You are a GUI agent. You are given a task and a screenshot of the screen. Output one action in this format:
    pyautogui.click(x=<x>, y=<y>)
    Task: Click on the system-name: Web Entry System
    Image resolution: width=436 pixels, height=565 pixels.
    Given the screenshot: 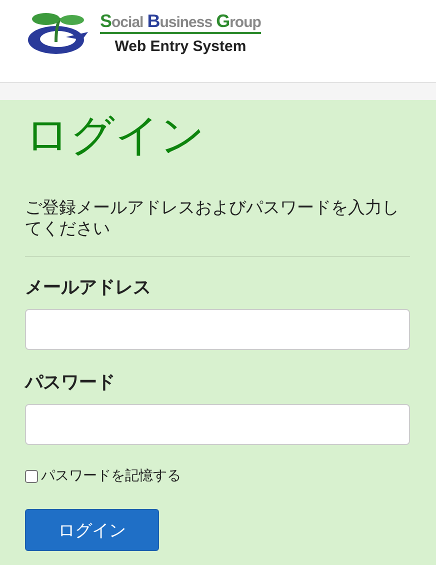 What is the action you would take?
    pyautogui.click(x=180, y=46)
    